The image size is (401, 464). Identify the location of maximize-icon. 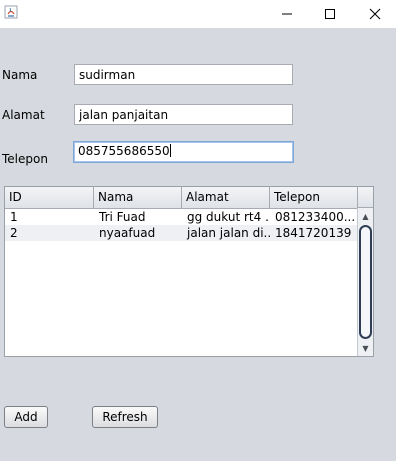
(330, 14).